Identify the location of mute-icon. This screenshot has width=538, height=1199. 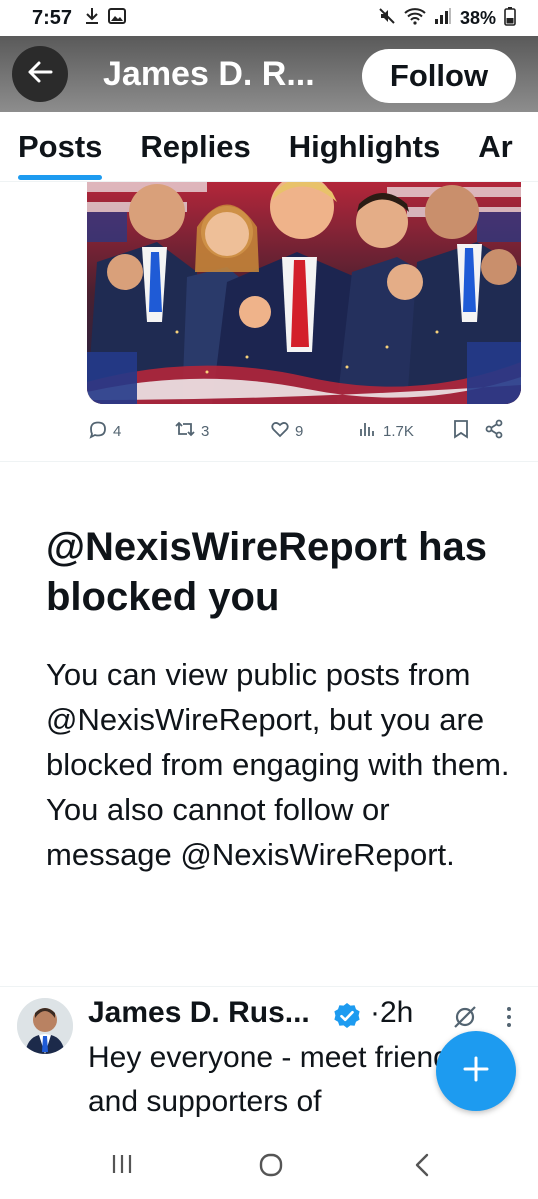
(387, 18).